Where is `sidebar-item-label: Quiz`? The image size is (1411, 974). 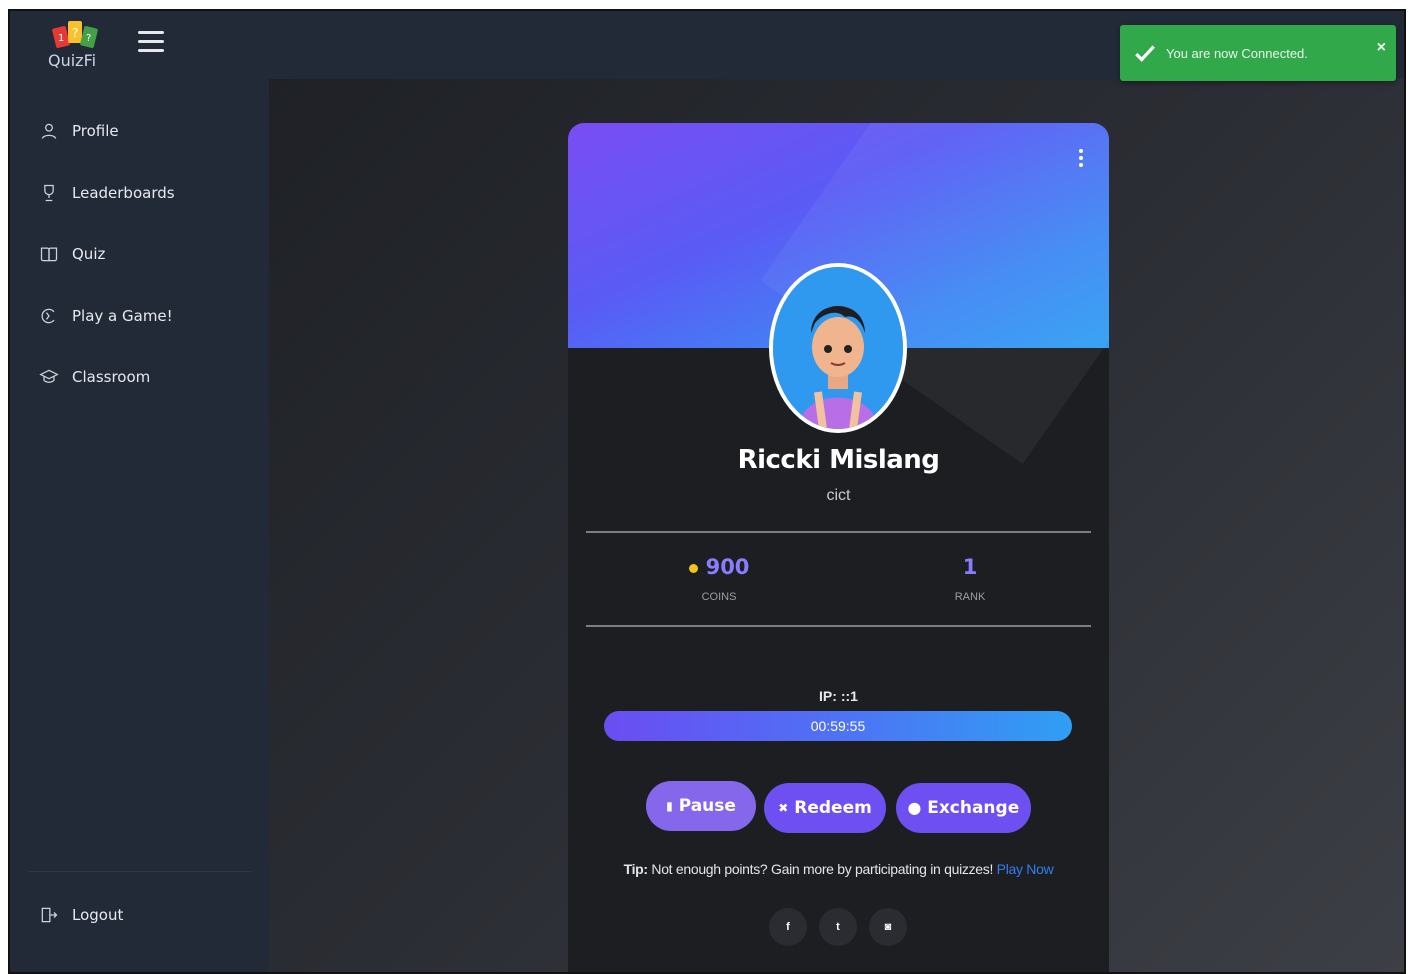
sidebar-item-label: Quiz is located at coordinates (89, 254).